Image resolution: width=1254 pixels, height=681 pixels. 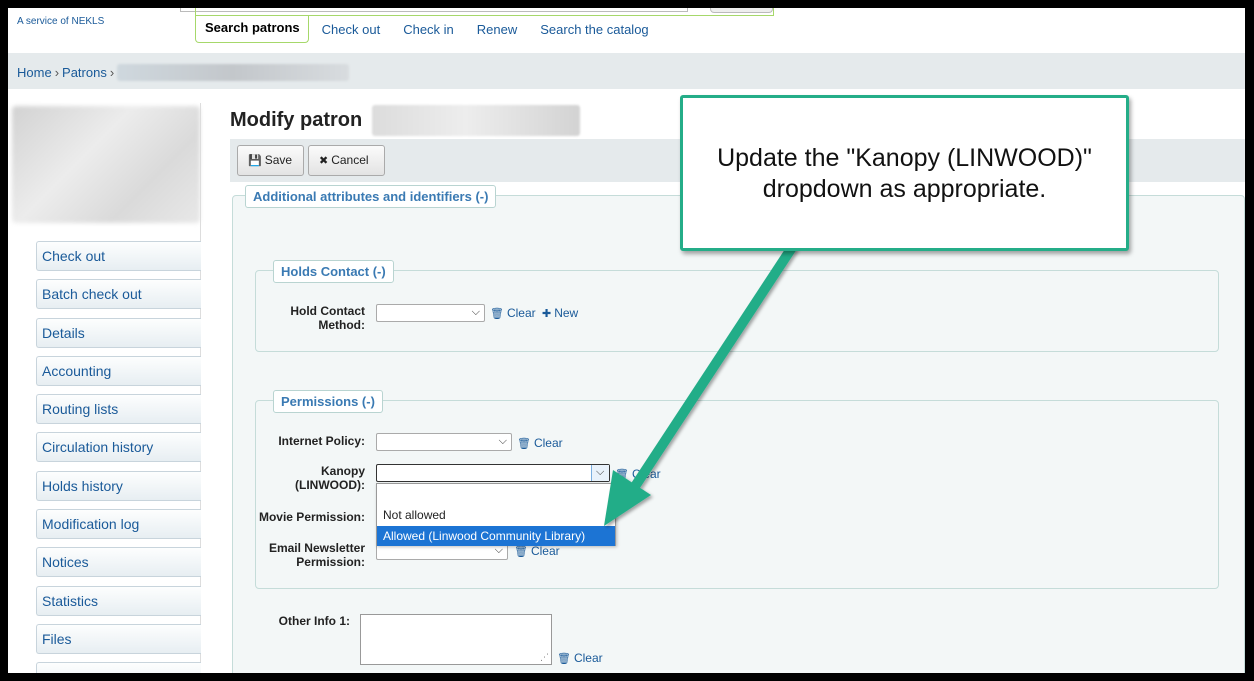 I want to click on breadcrumb-patrons-link: Patrons, so click(x=84, y=72).